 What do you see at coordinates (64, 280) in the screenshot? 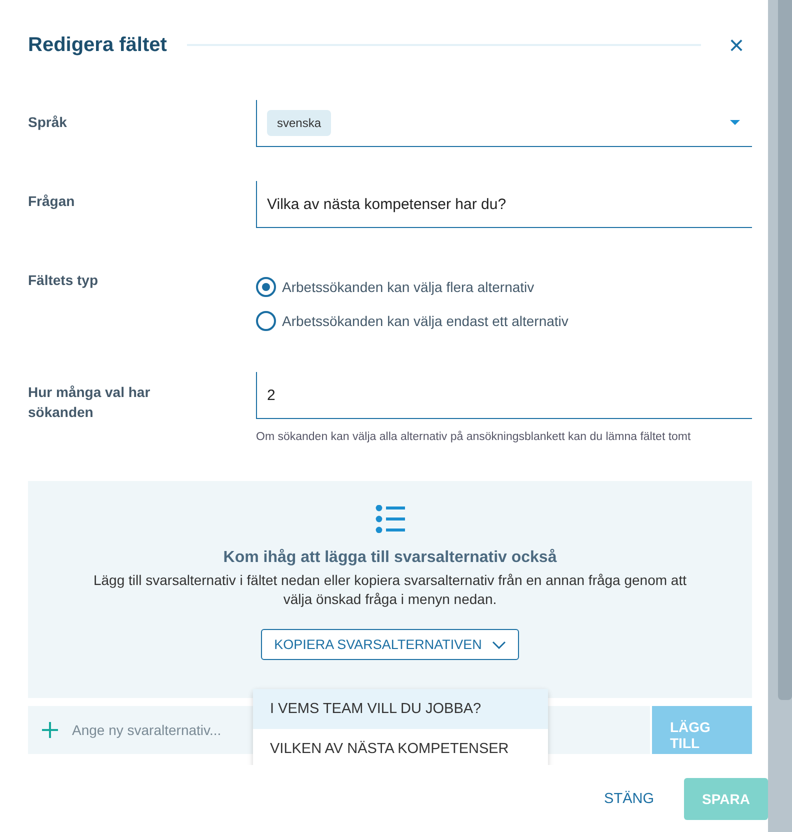
I see `field-label: Fältets typ` at bounding box center [64, 280].